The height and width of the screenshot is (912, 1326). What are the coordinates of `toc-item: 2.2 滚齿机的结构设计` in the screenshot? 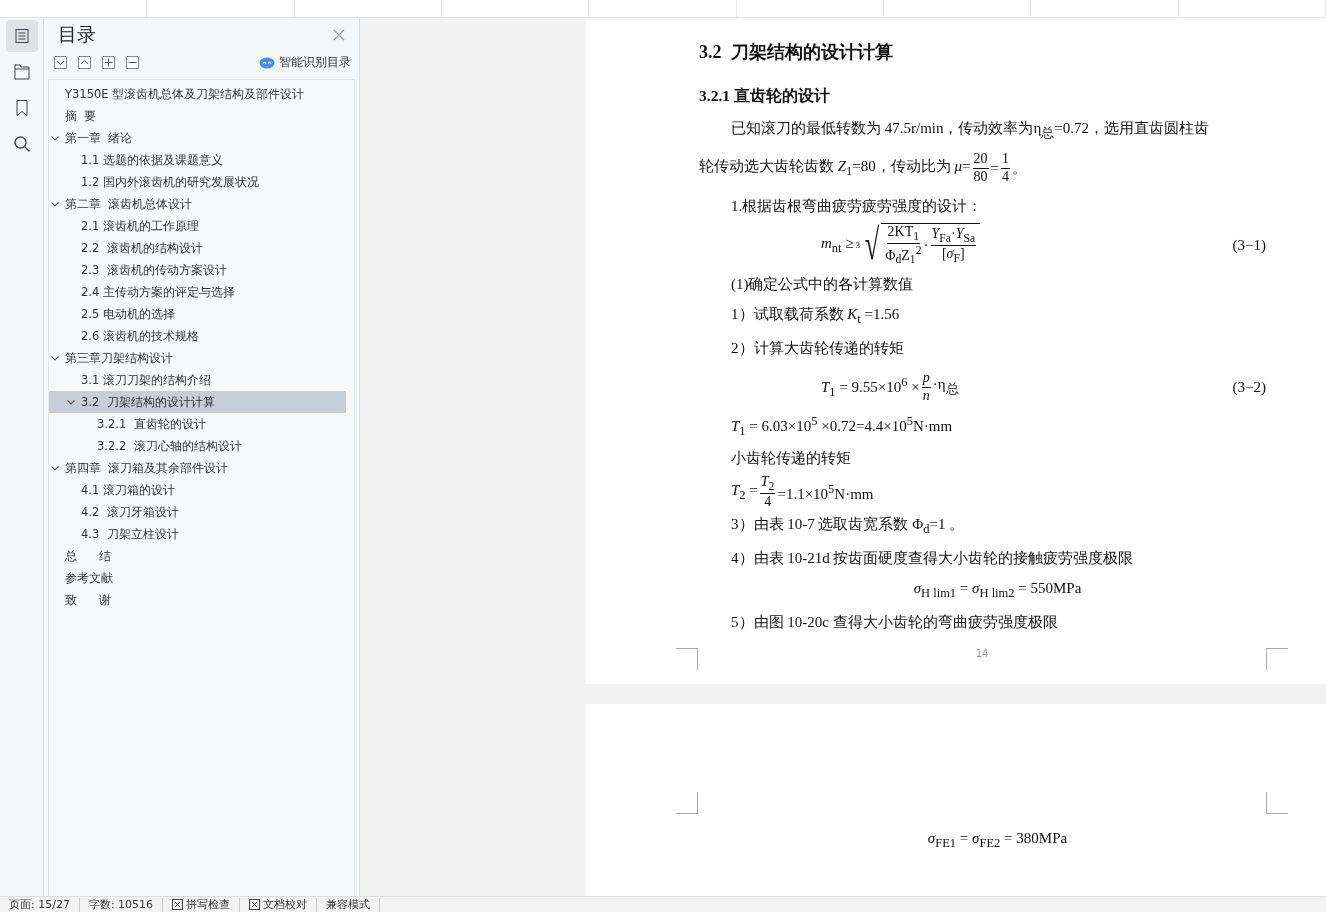 It's located at (197, 248).